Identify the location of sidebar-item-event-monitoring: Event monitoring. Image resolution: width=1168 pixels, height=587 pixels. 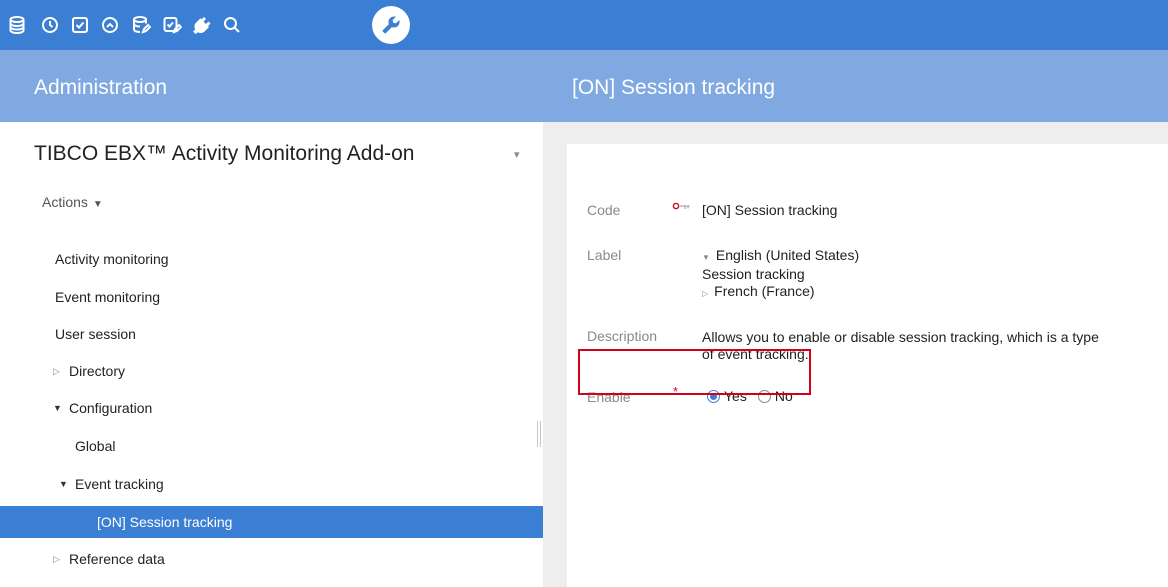
(271, 297).